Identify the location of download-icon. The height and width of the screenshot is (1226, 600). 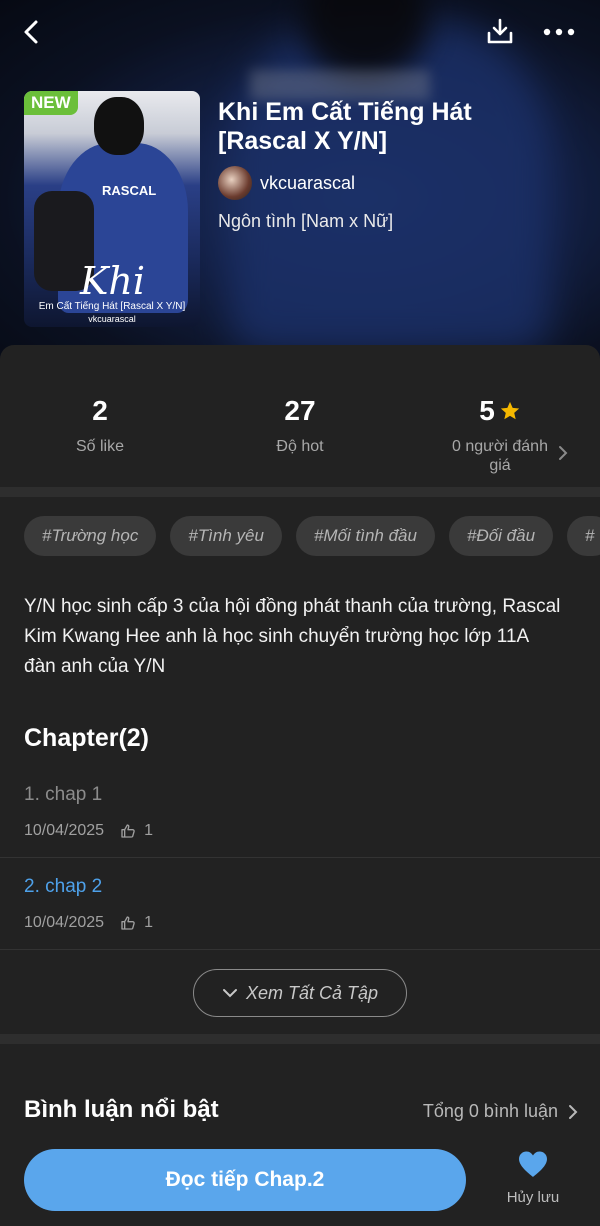
(500, 31).